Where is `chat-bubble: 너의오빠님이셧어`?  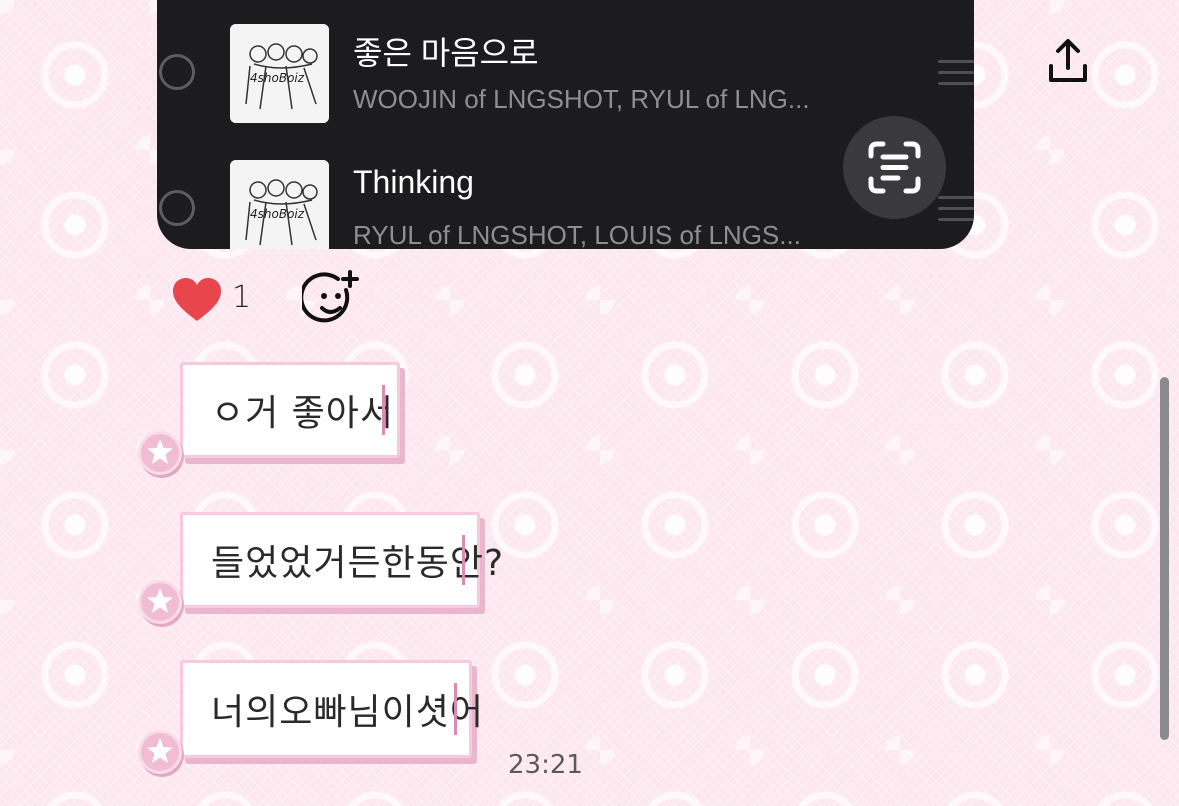 chat-bubble: 너의오빠님이셧어 is located at coordinates (331, 709).